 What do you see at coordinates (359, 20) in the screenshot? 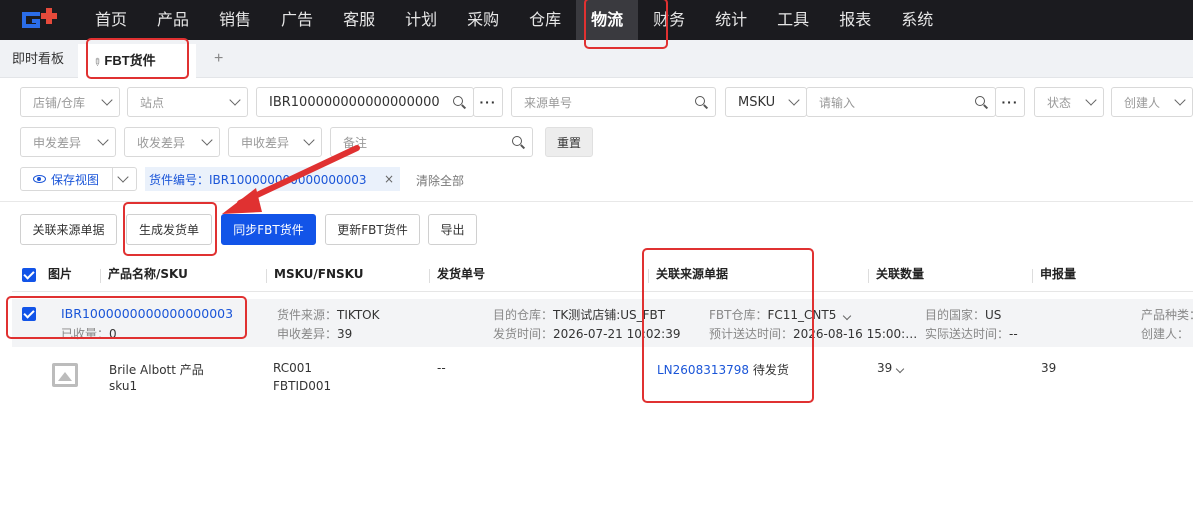
I see `nav-item-4: 客服` at bounding box center [359, 20].